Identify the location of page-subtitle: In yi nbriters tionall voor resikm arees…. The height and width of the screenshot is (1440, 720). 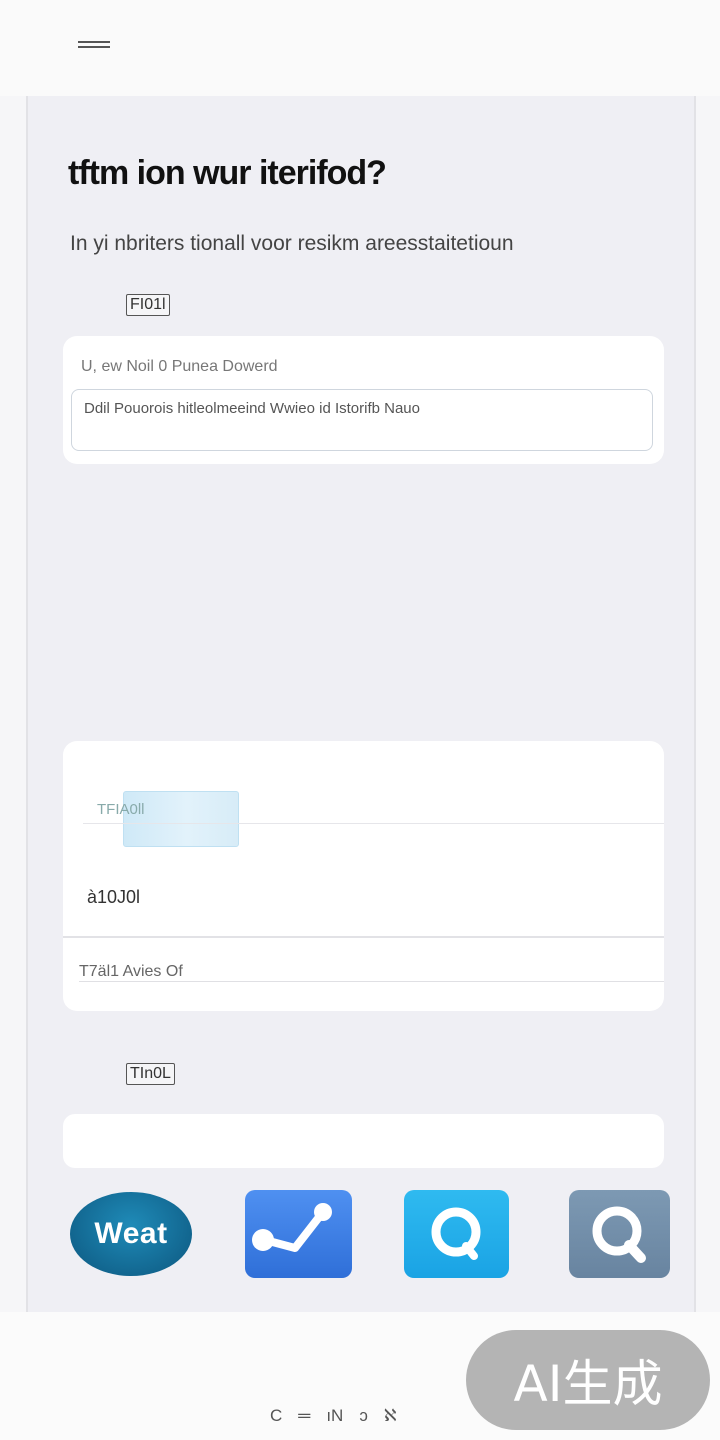
(292, 243).